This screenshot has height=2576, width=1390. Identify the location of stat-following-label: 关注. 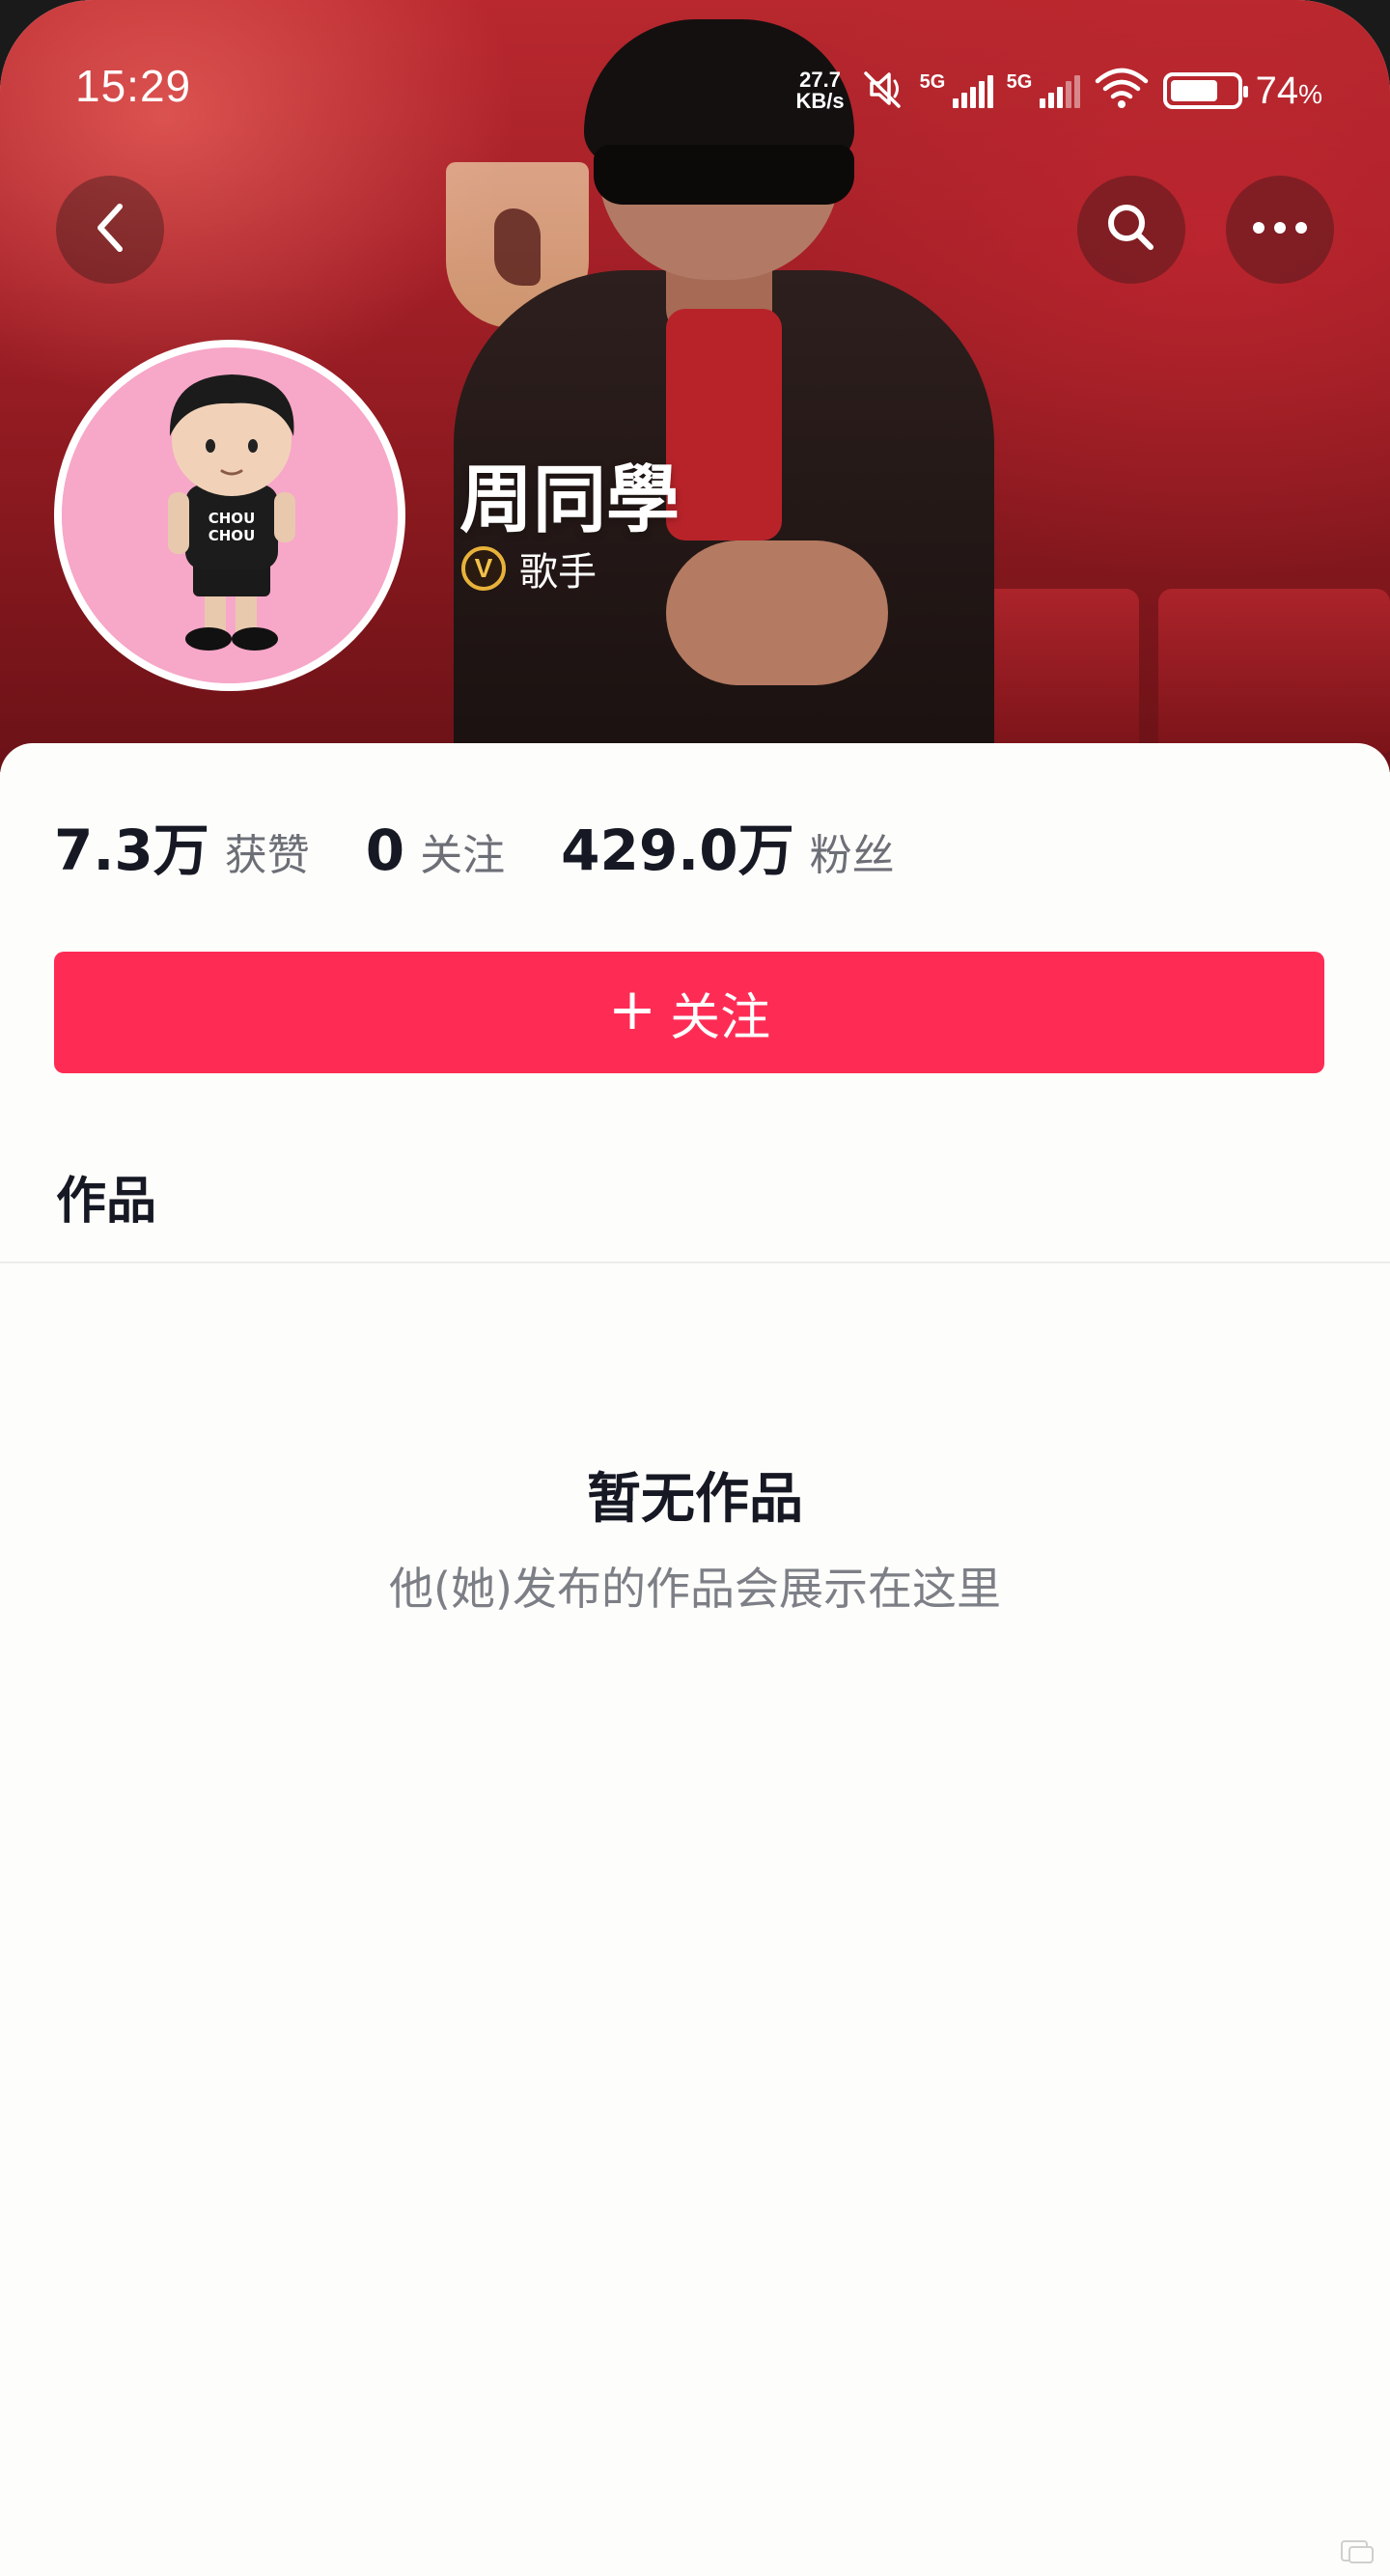
(463, 855).